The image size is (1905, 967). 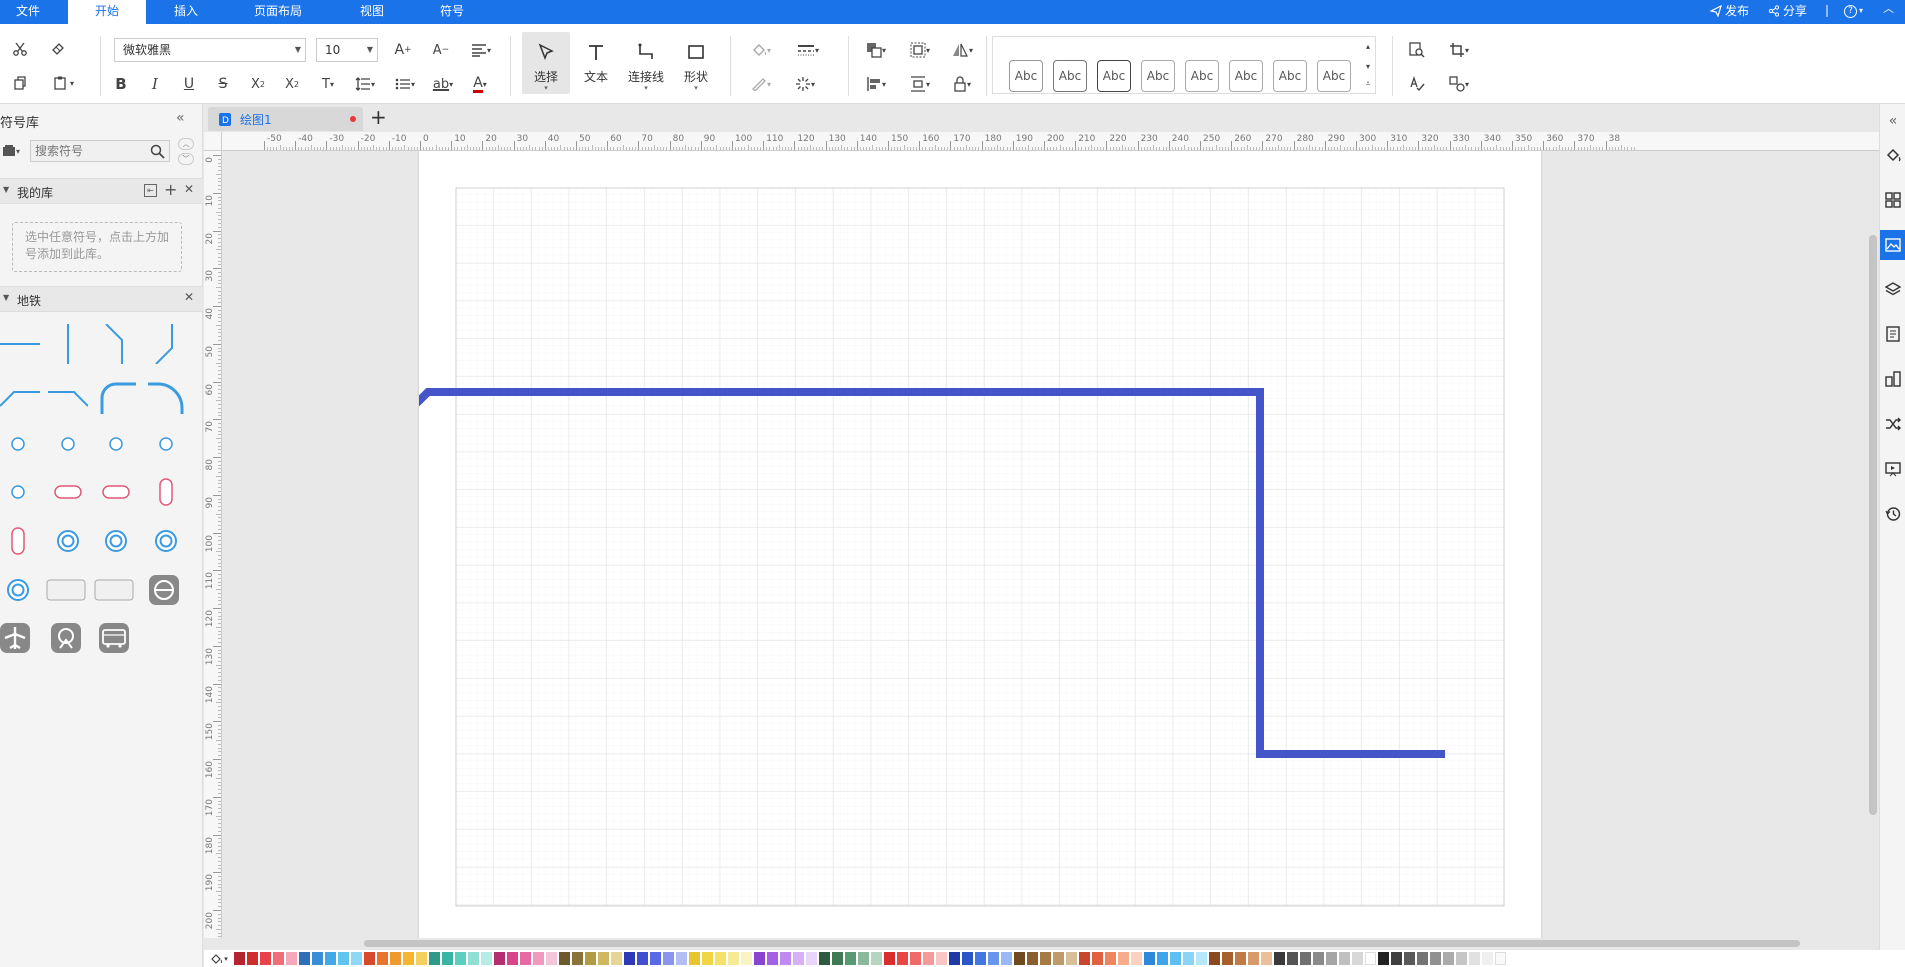 What do you see at coordinates (1459, 50) in the screenshot?
I see `crop-icon: ▾` at bounding box center [1459, 50].